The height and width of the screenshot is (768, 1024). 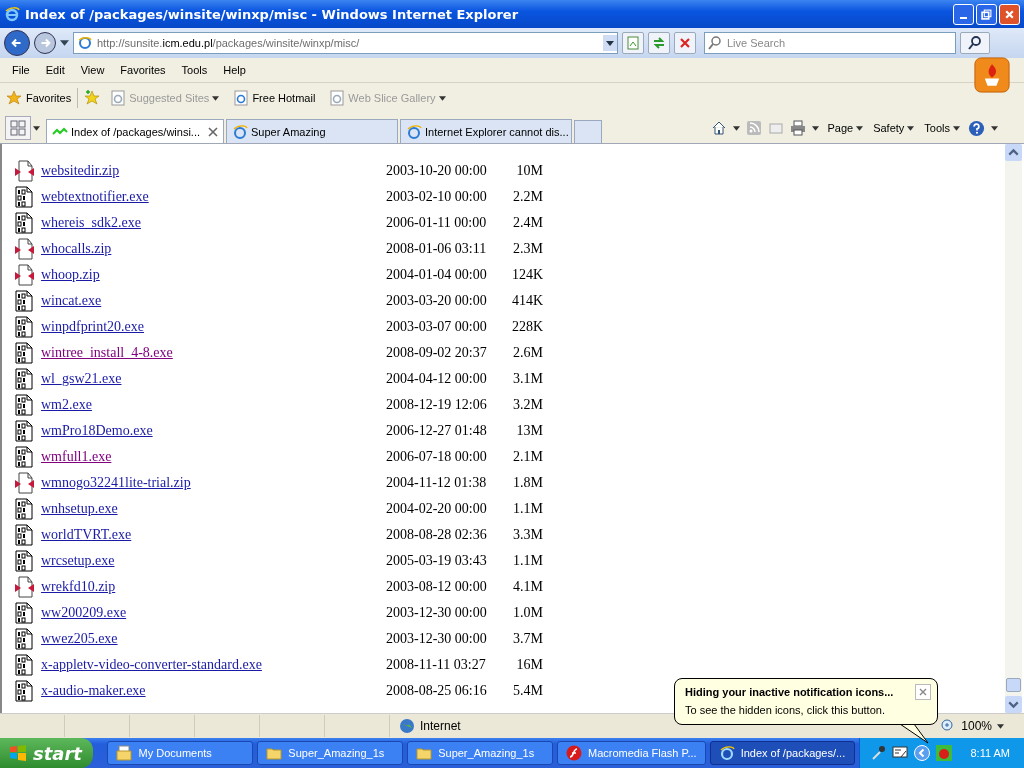 I want to click on menu-item: Tools, so click(x=194, y=70).